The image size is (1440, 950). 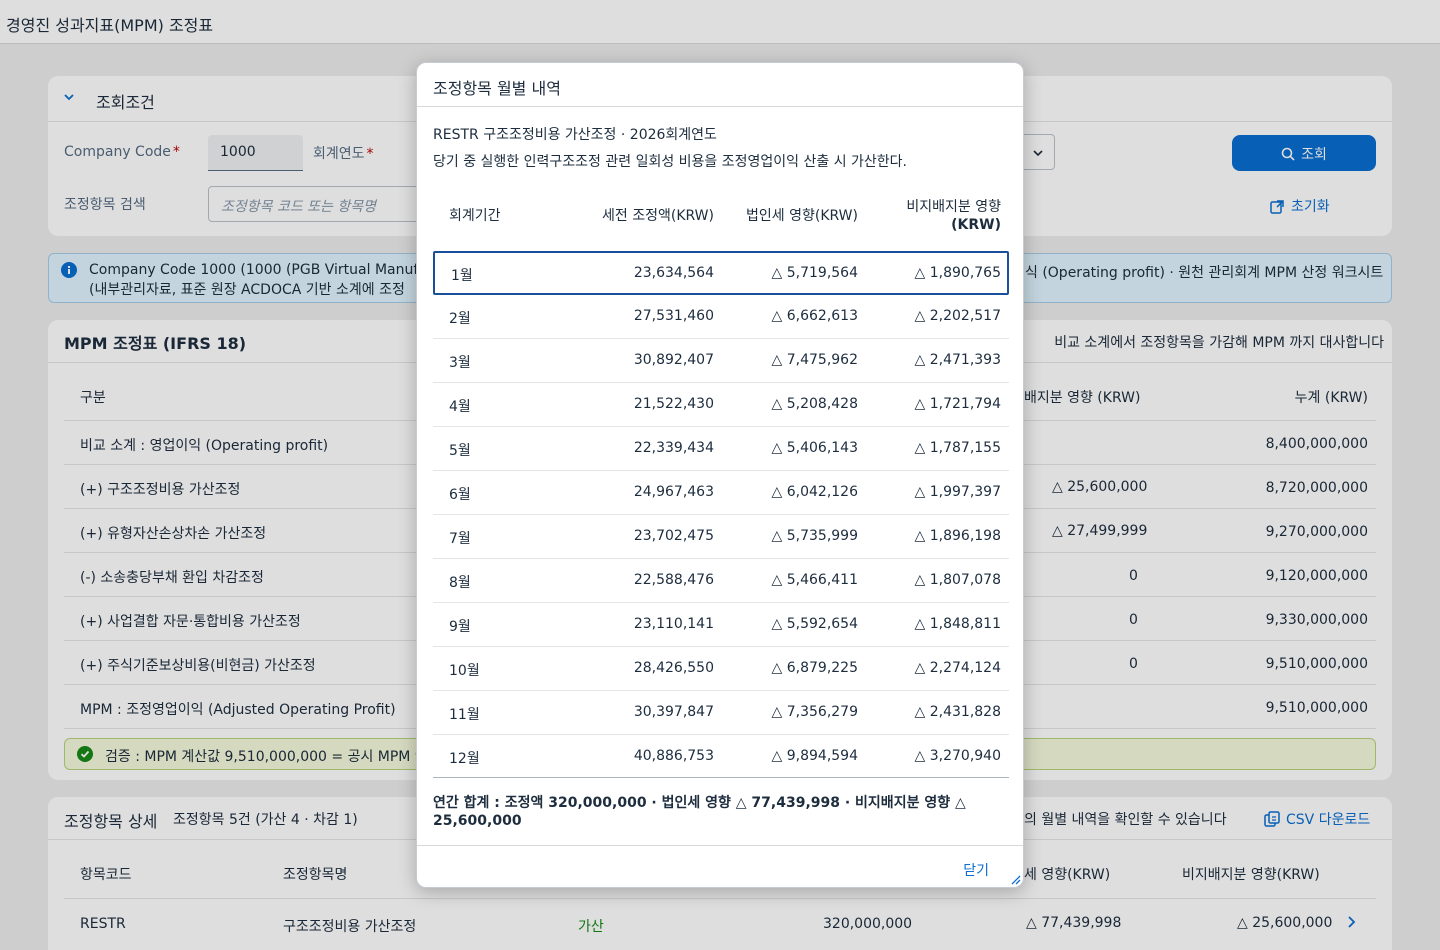 What do you see at coordinates (976, 870) in the screenshot?
I see `close-button: 닫기` at bounding box center [976, 870].